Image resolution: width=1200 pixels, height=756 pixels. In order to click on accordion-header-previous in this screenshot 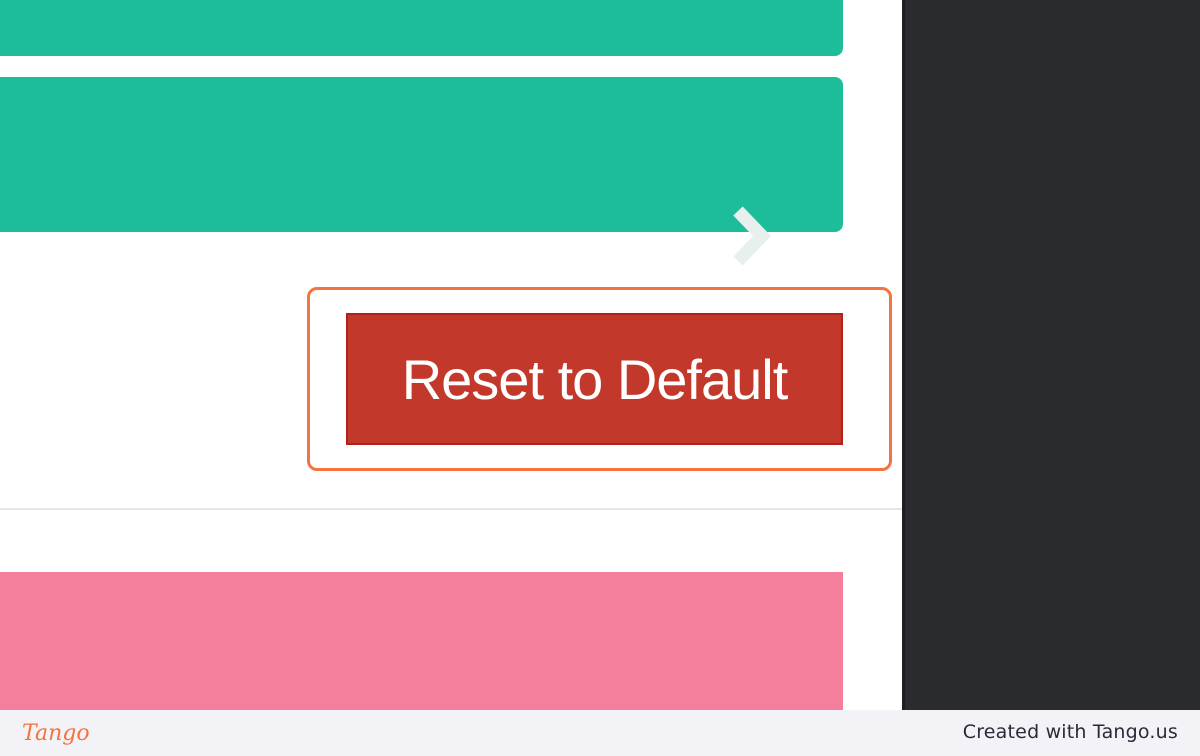, I will do `click(421, 28)`.